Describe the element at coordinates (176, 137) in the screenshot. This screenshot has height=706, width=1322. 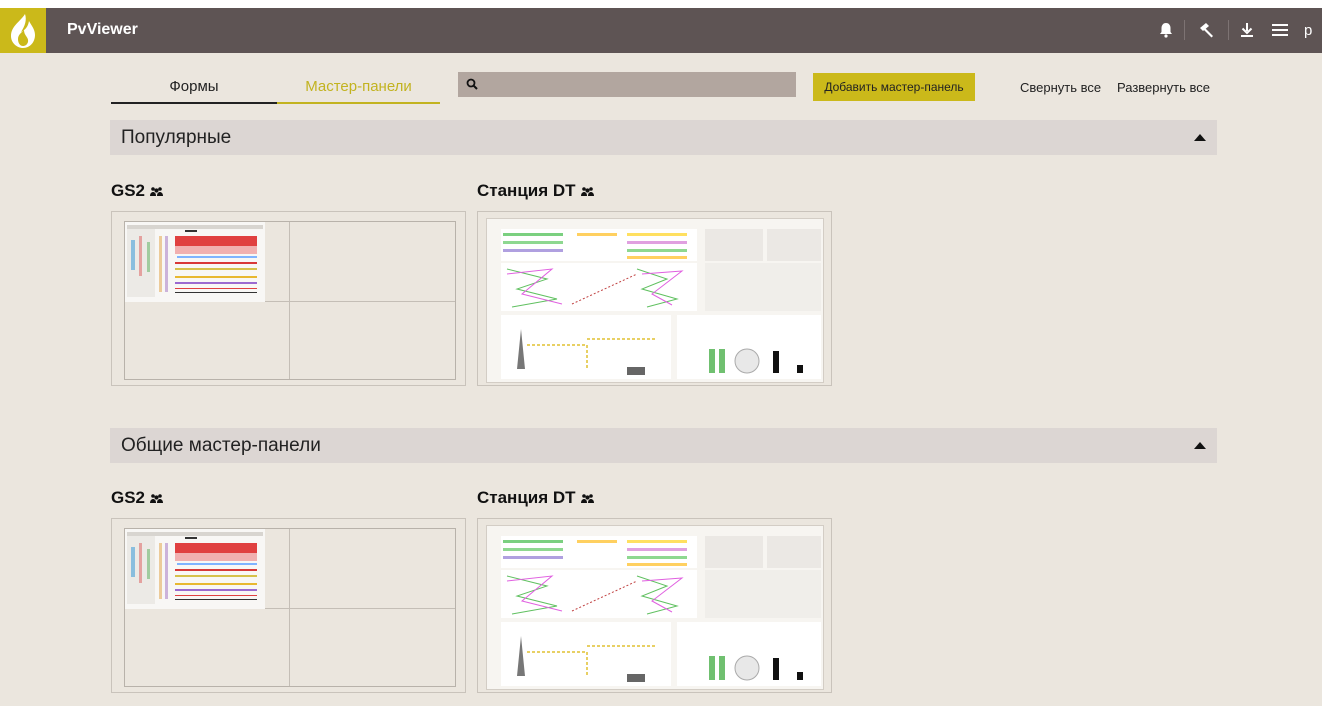
I see `section-title: Популярные` at that location.